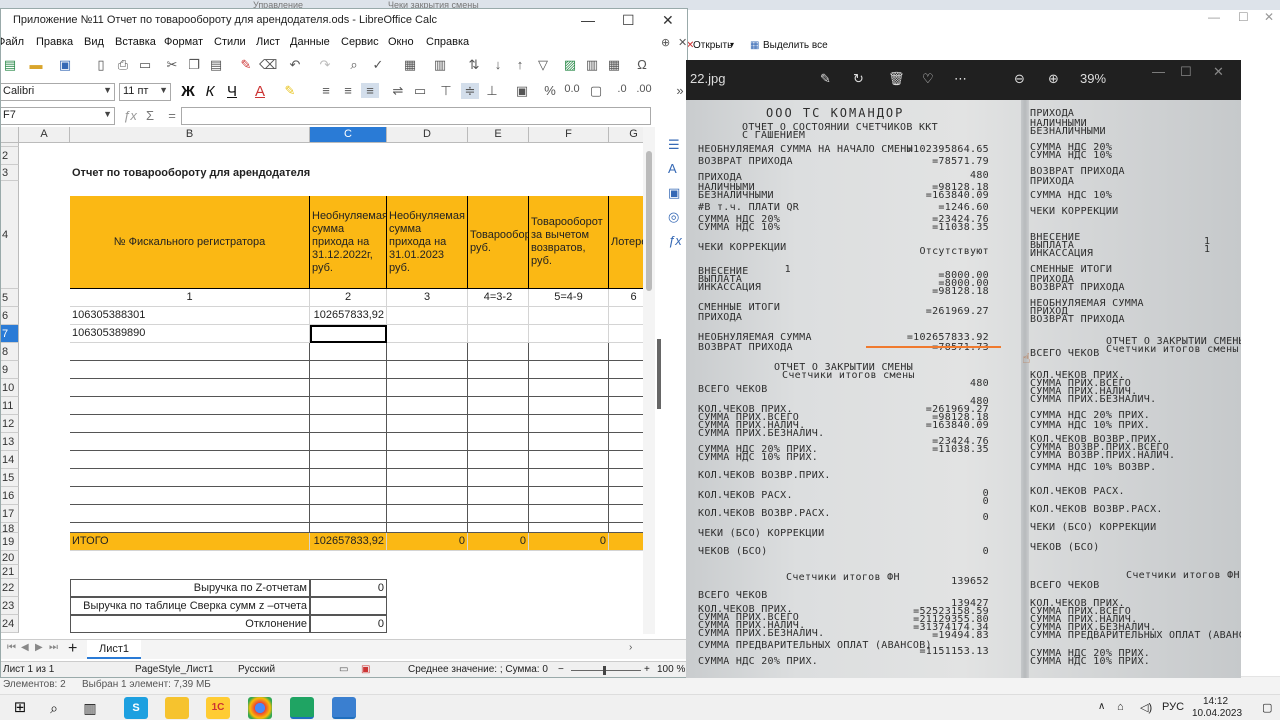 The height and width of the screenshot is (720, 1280). I want to click on row-header-8: 8, so click(10, 352).